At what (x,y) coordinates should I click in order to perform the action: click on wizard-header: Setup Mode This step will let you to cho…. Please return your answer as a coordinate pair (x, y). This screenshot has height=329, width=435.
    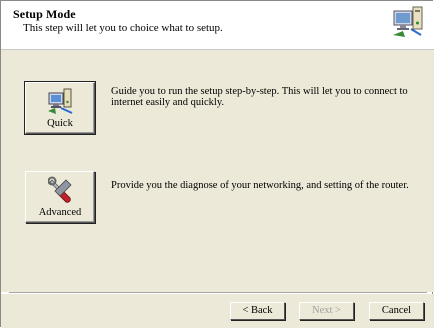
    Looking at the image, I should click on (217, 25).